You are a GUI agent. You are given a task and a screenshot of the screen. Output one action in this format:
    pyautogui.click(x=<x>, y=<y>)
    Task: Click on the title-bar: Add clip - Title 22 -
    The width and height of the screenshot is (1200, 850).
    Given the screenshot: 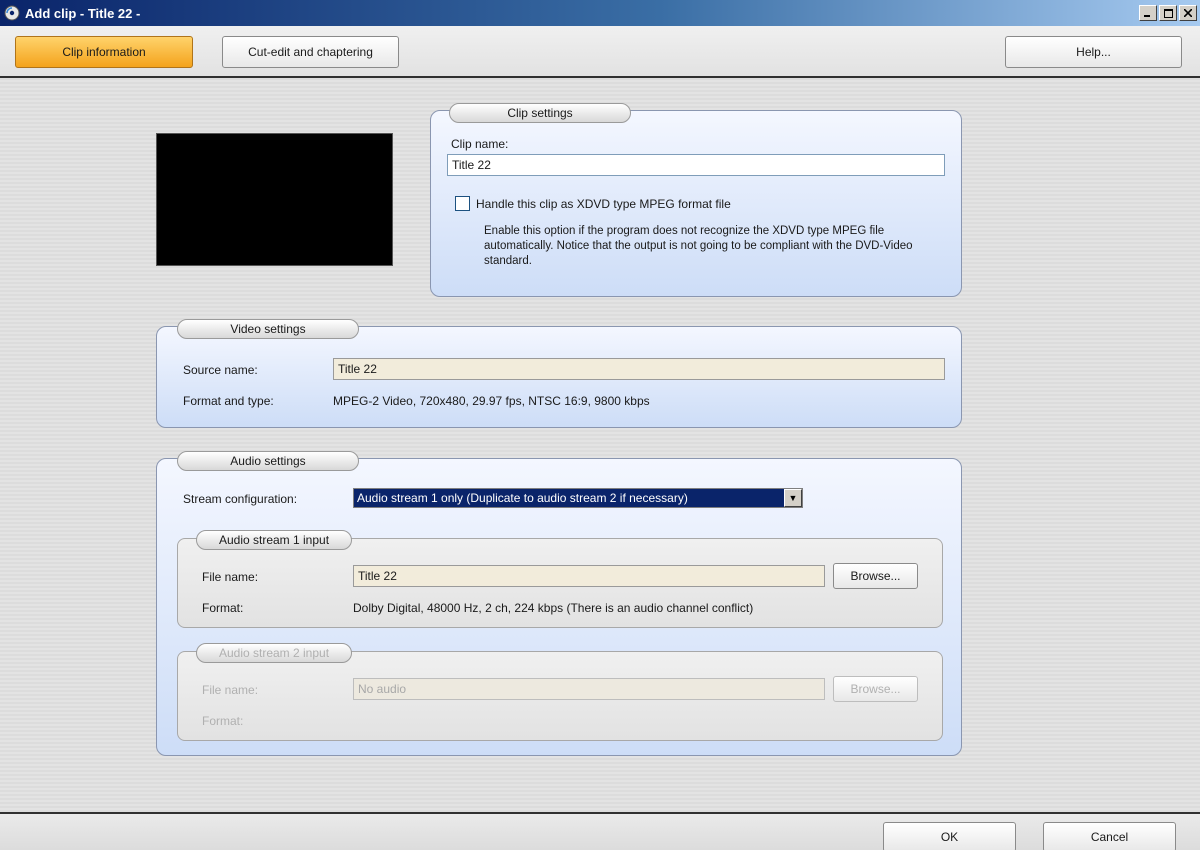 What is the action you would take?
    pyautogui.click(x=600, y=13)
    